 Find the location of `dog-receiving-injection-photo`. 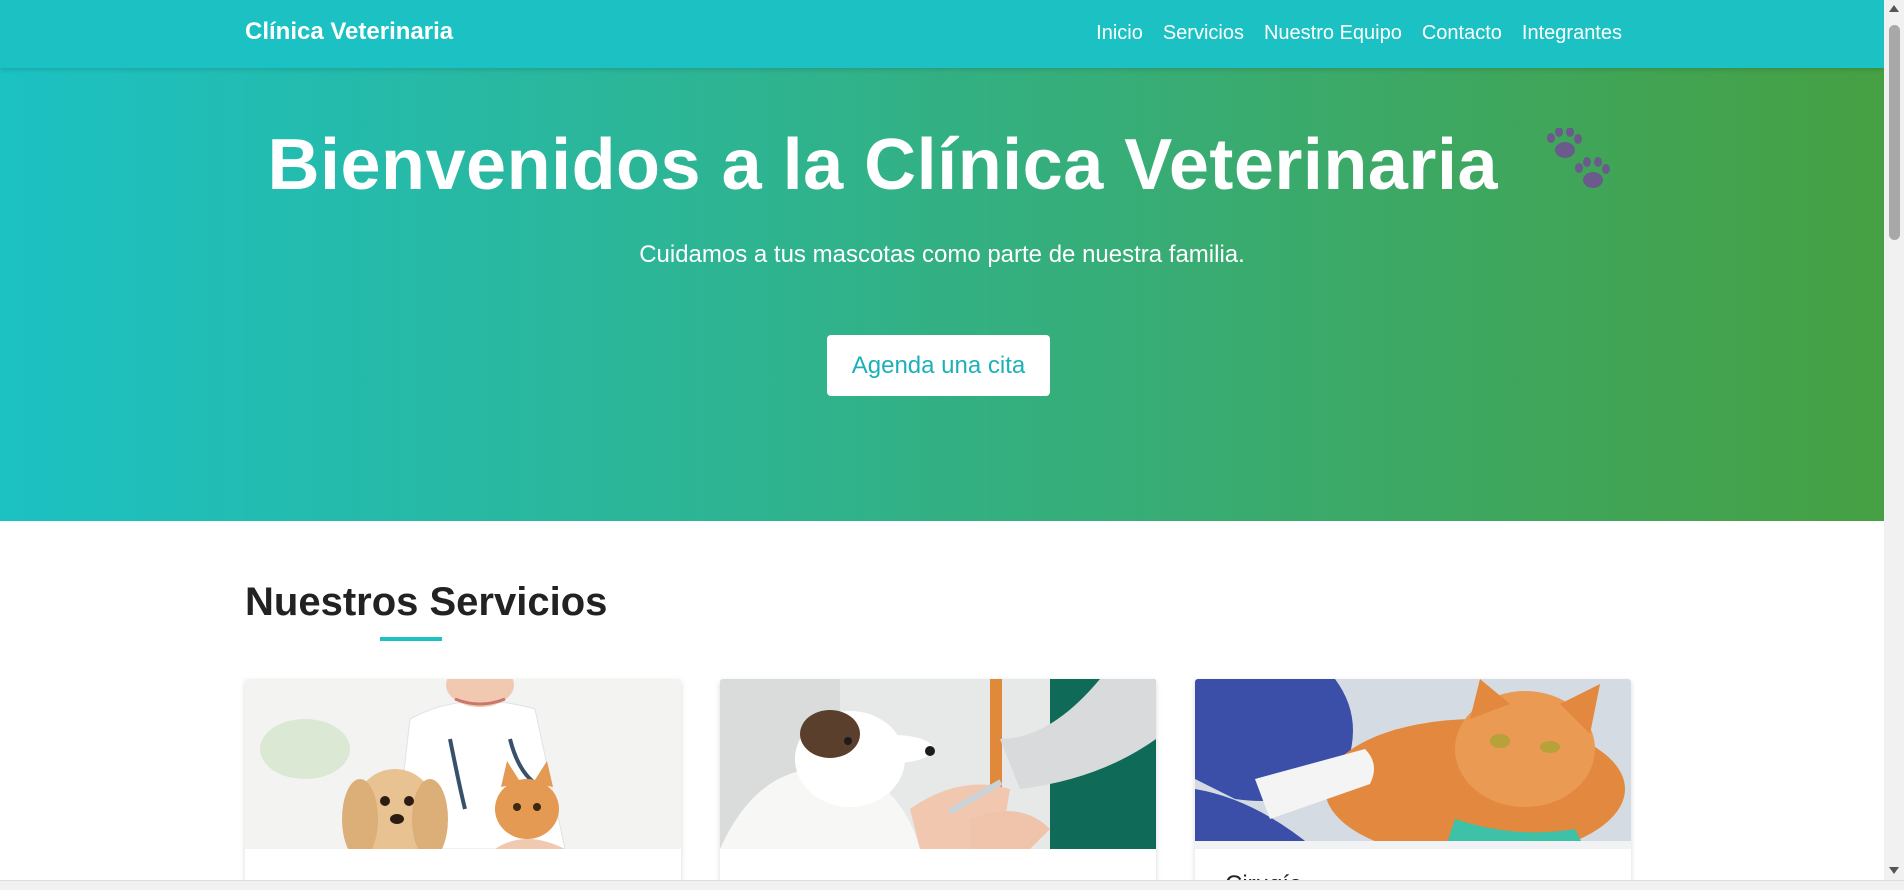

dog-receiving-injection-photo is located at coordinates (938, 764).